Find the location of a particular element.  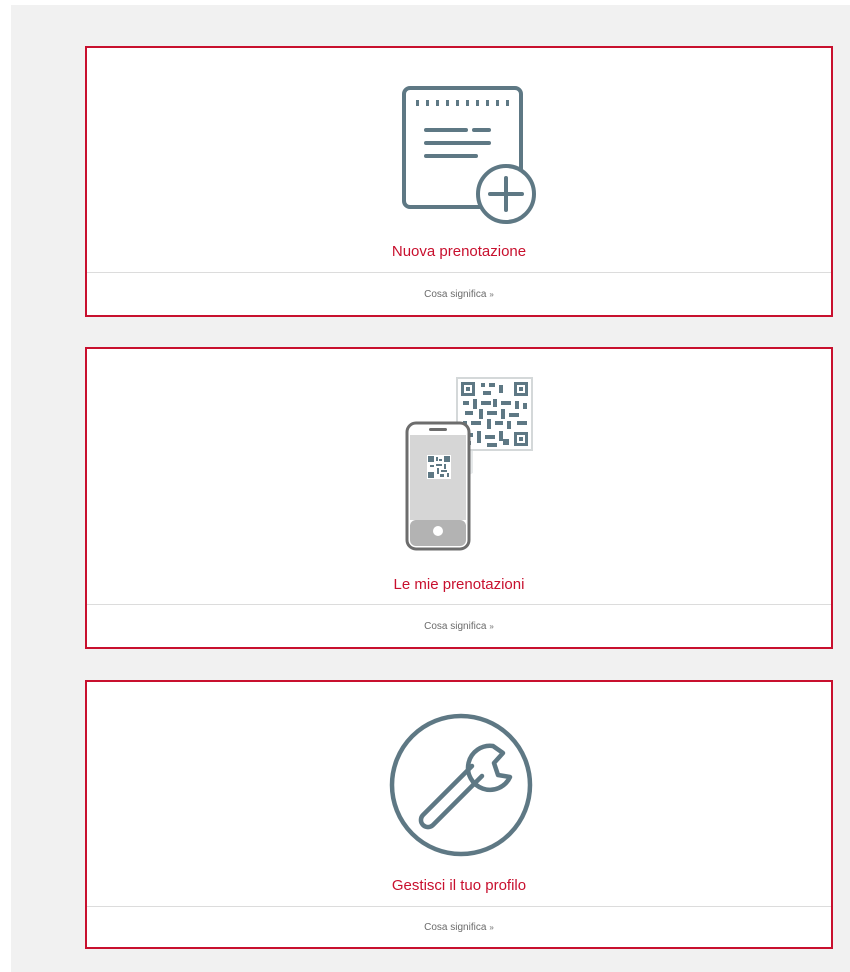

calendar-add-icon is located at coordinates (469, 155).